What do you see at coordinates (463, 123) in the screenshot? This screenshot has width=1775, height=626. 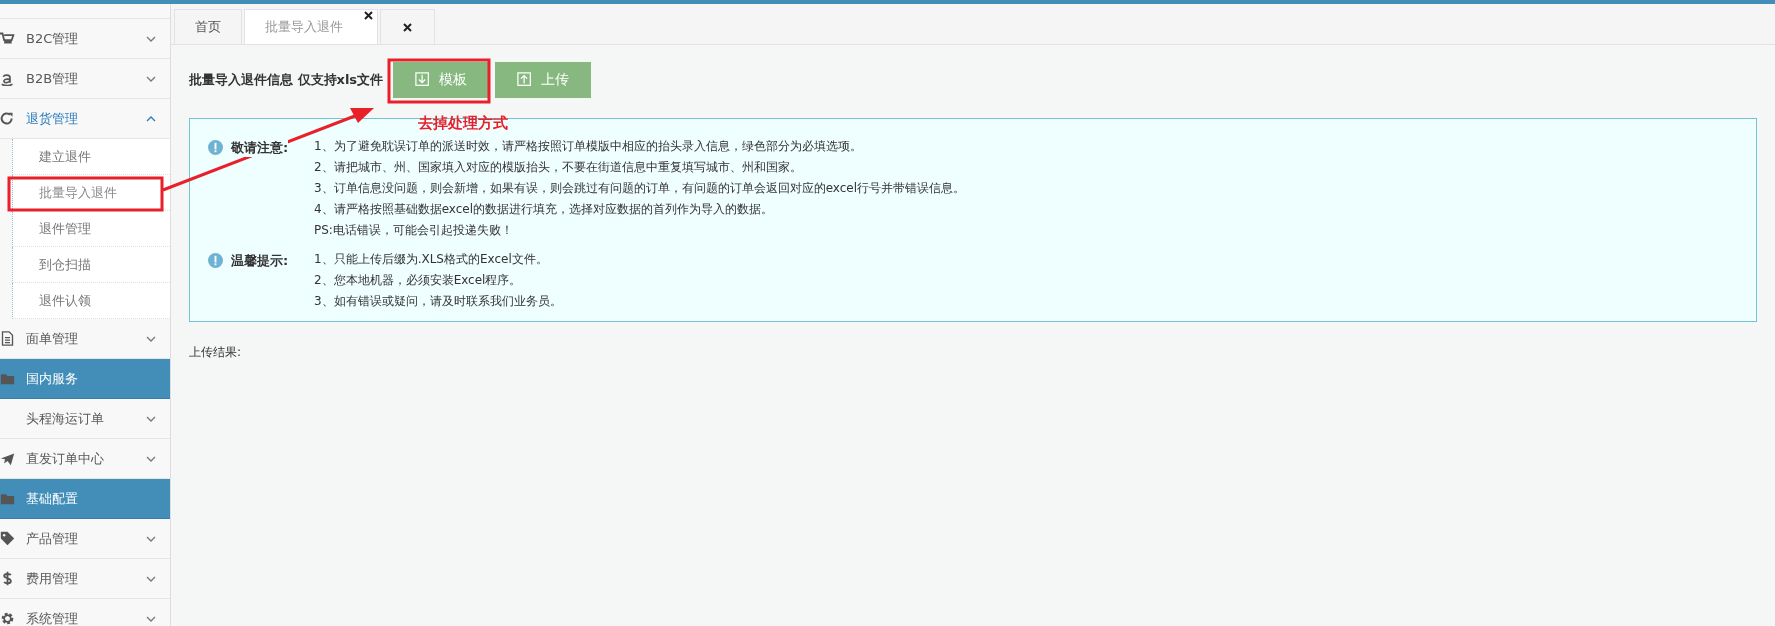 I see `annotation-text: 去掉处理方式` at bounding box center [463, 123].